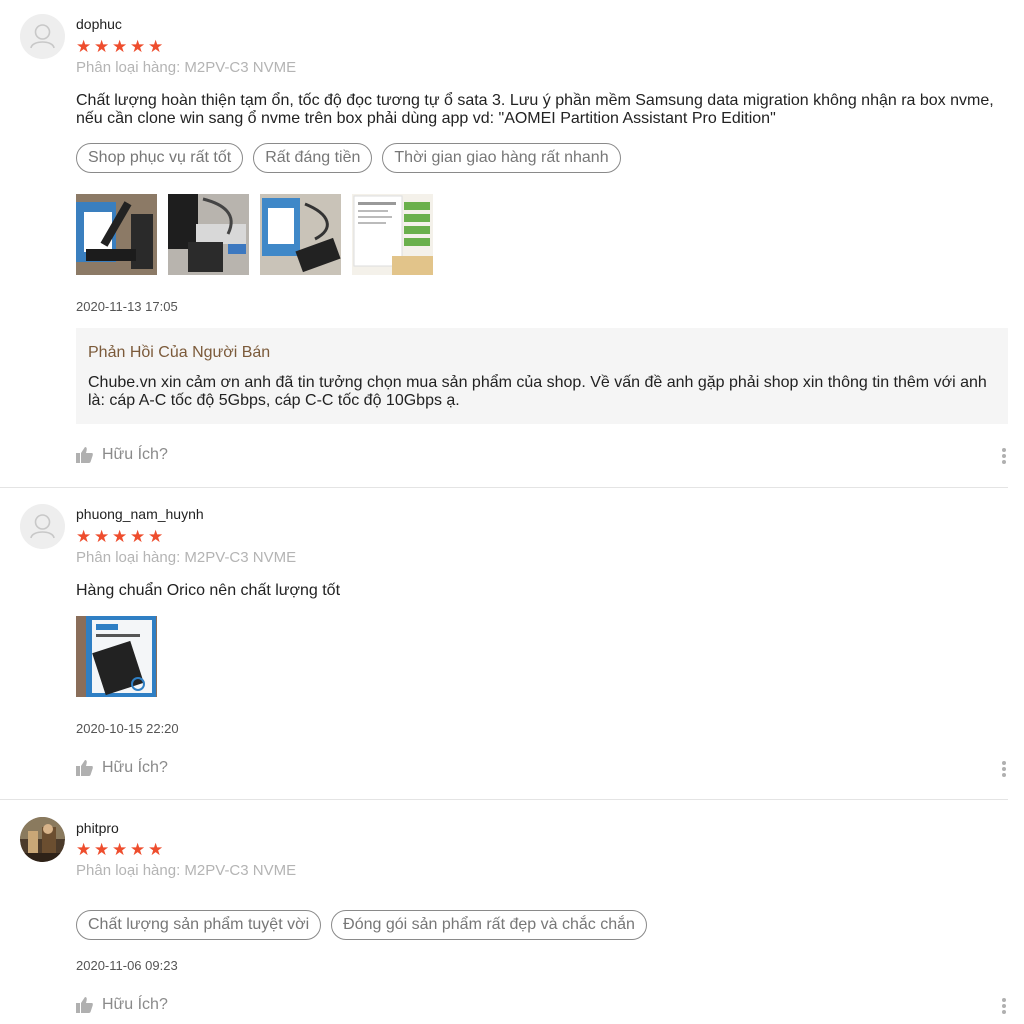 The height and width of the screenshot is (1024, 1024). I want to click on review-tag: Thời gian giao hàng rất nhanh, so click(501, 158).